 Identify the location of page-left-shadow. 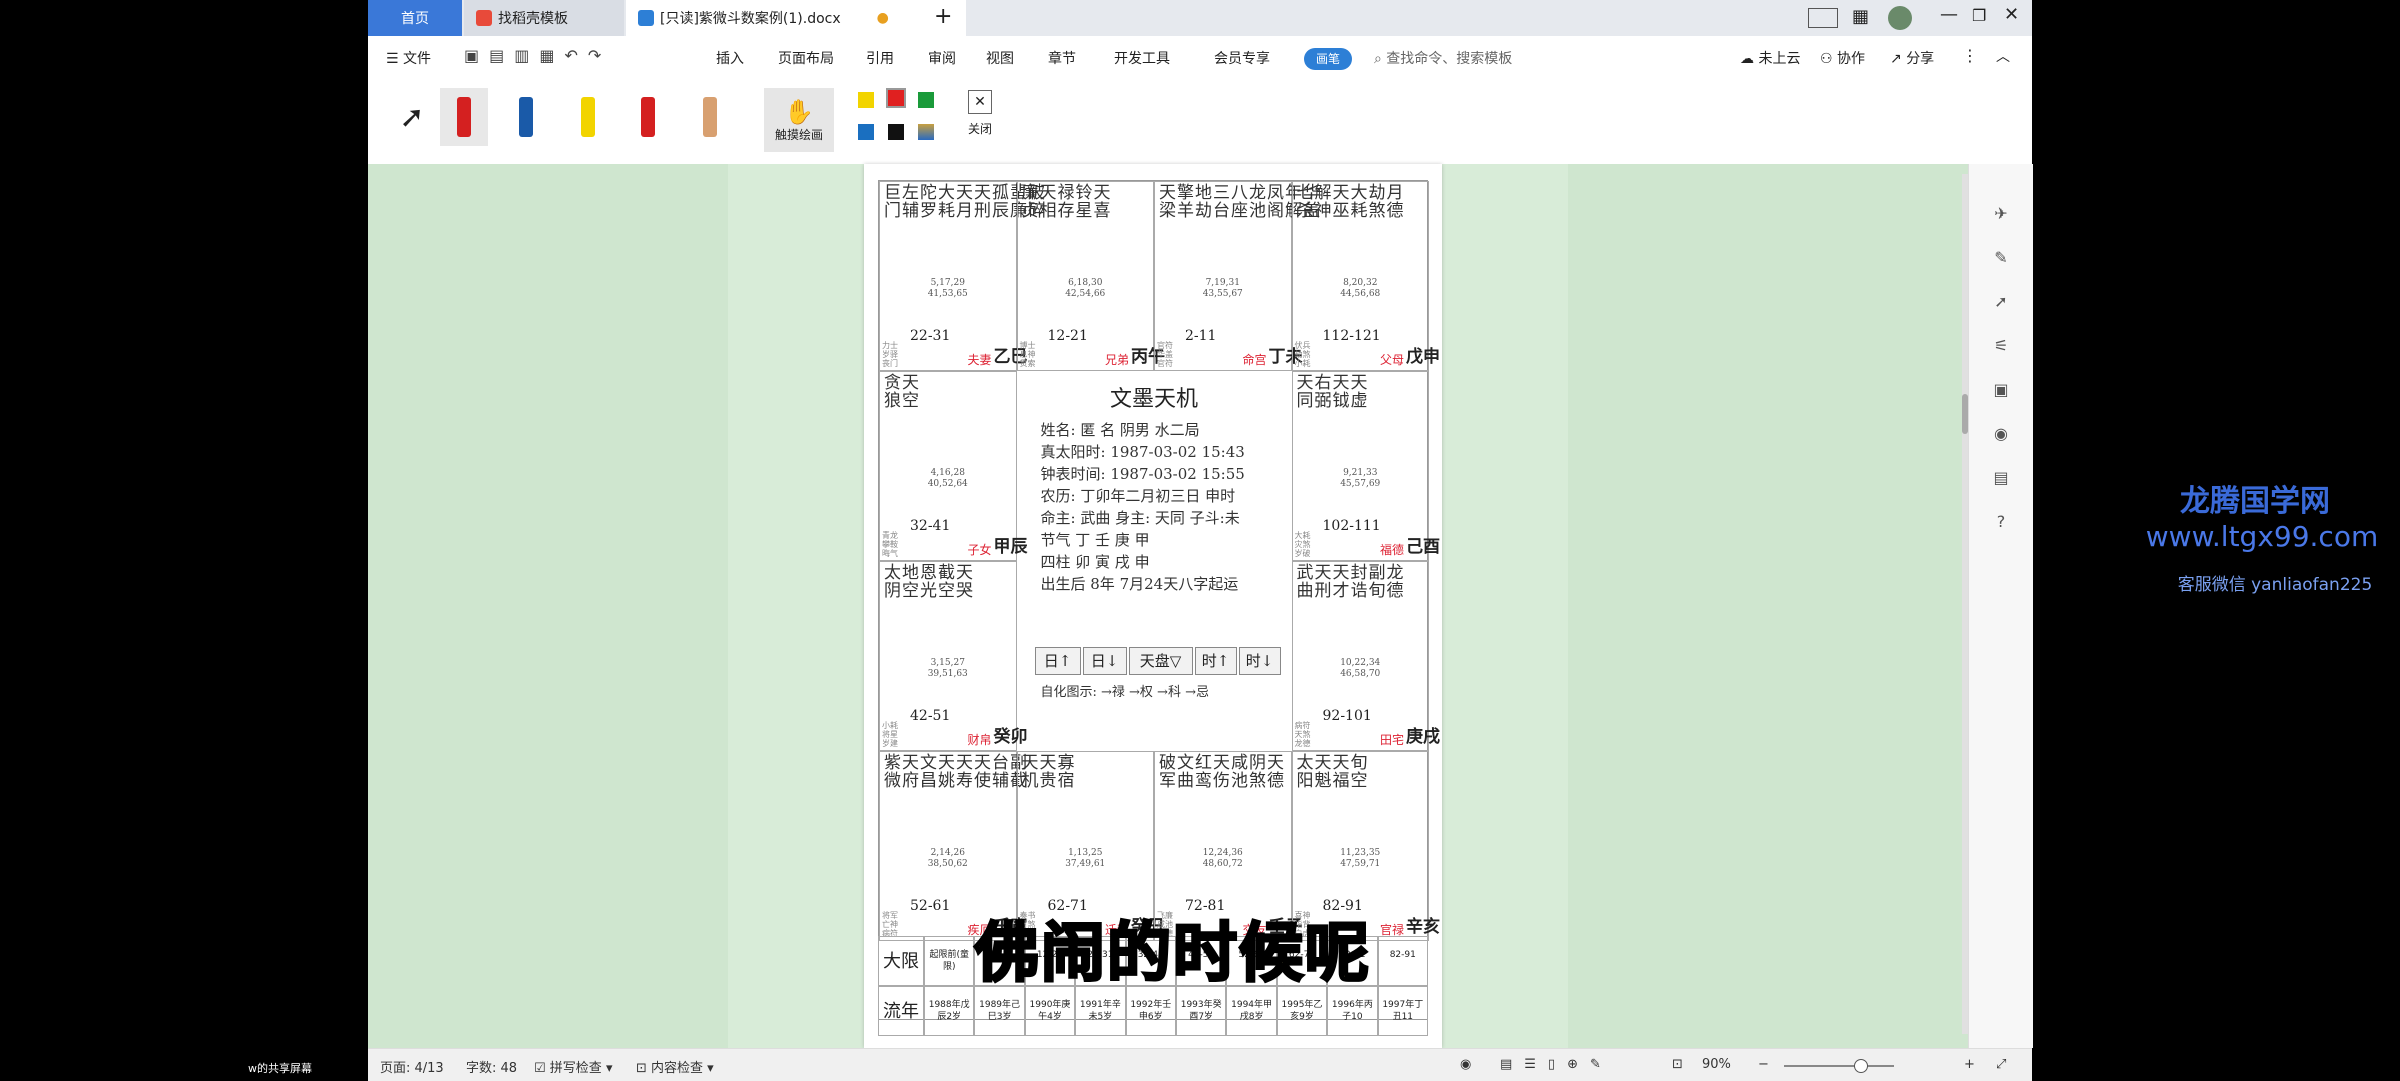
(796, 606).